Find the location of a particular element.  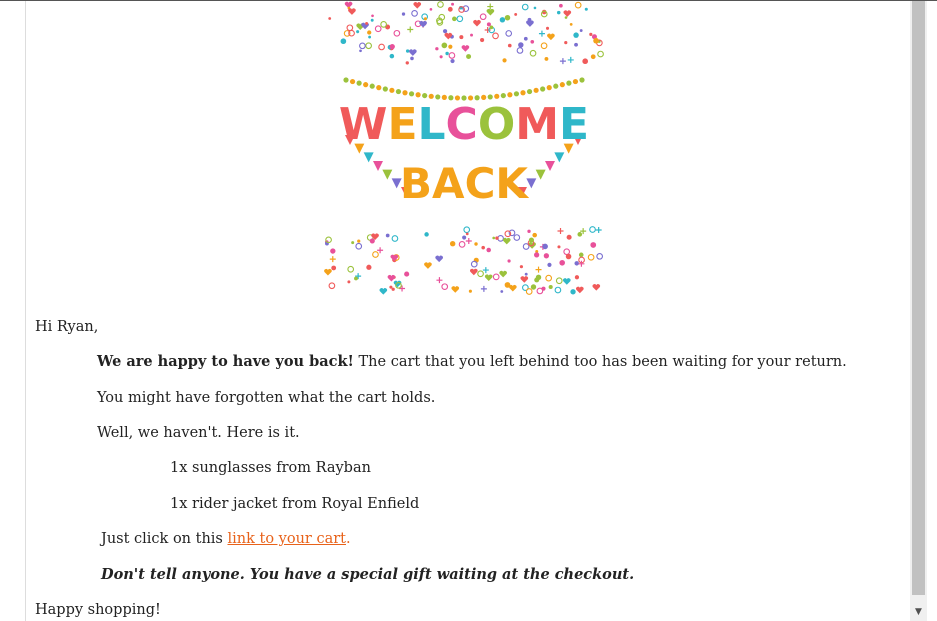

welcome-letter: M is located at coordinates (537, 124).